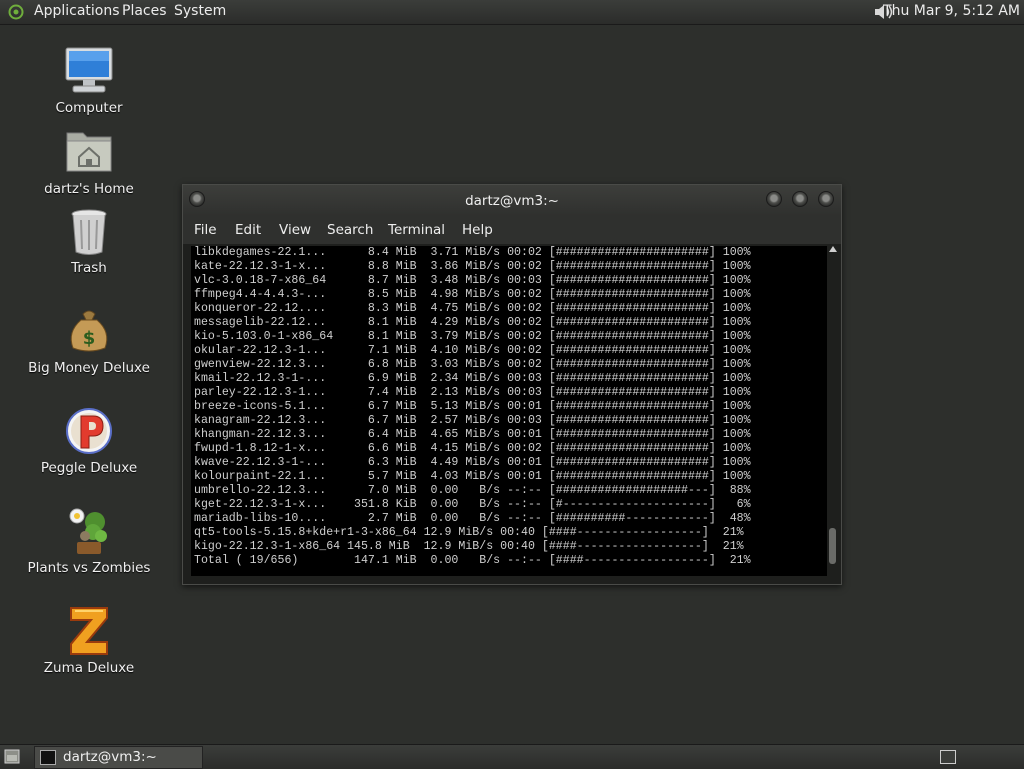 The width and height of the screenshot is (1024, 769). Describe the element at coordinates (89, 568) in the screenshot. I see `desktop-icon-label: Plants vs Zombies` at that location.